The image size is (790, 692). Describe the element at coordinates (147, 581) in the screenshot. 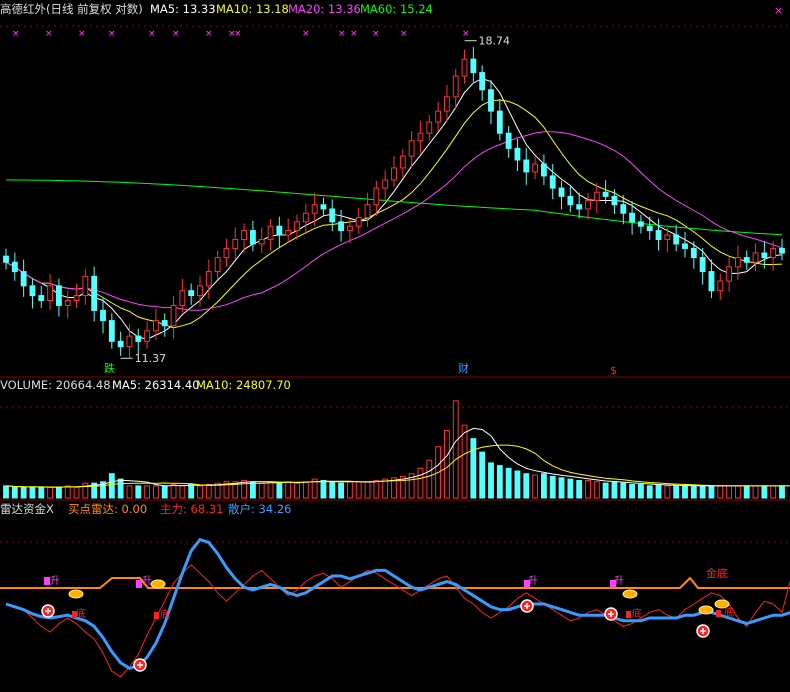

I see `sheng-label-2: 升` at that location.